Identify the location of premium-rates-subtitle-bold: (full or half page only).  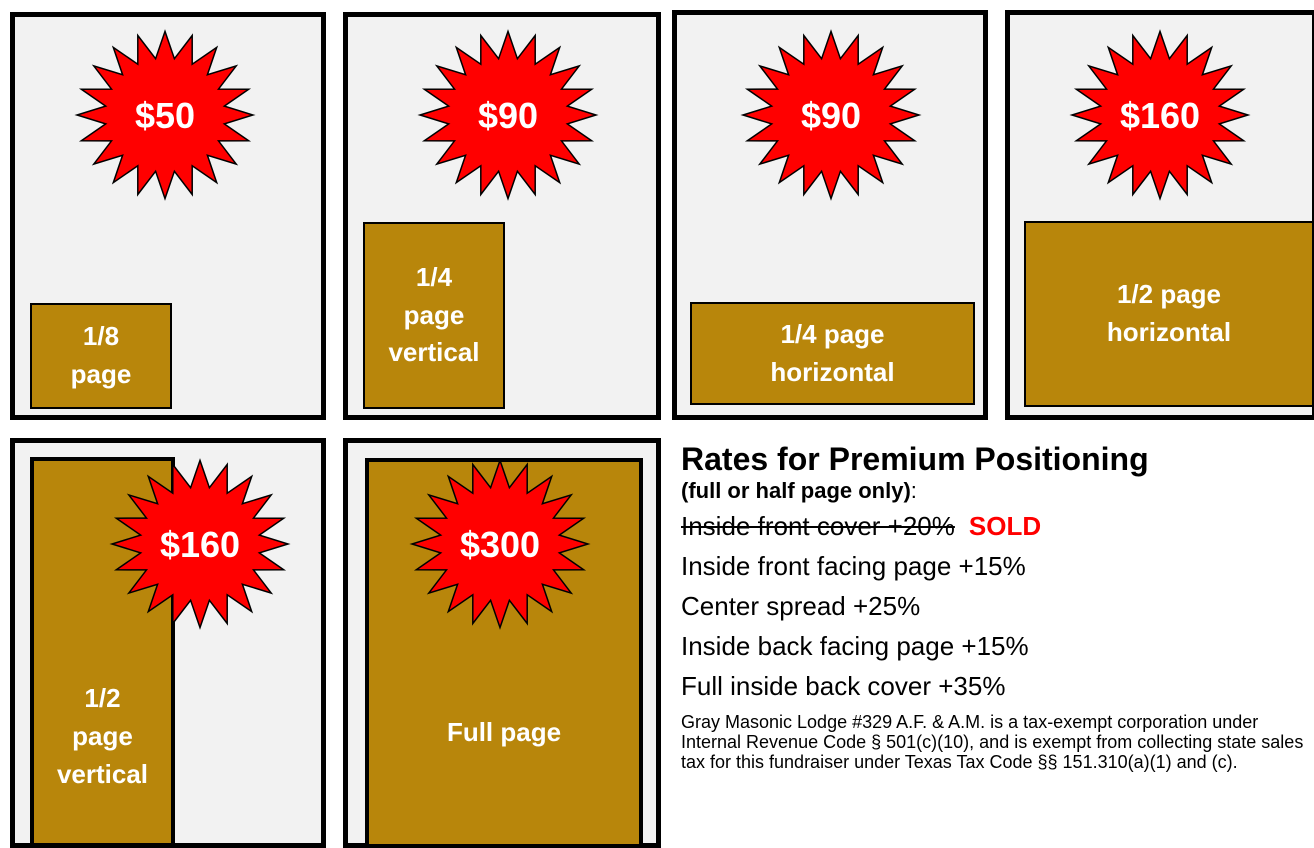
(796, 490).